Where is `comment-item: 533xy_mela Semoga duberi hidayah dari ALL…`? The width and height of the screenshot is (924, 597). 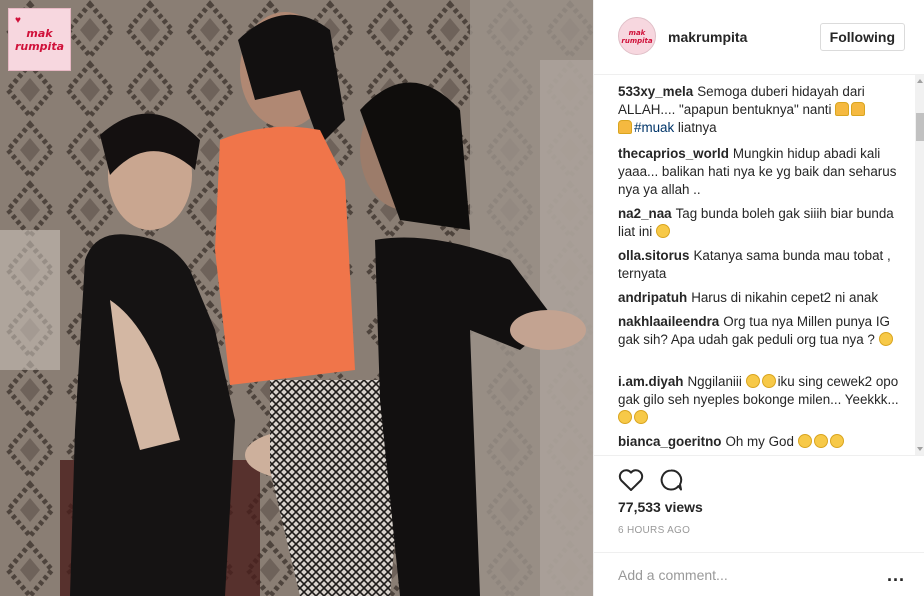 comment-item: 533xy_mela Semoga duberi hidayah dari ALL… is located at coordinates (742, 109).